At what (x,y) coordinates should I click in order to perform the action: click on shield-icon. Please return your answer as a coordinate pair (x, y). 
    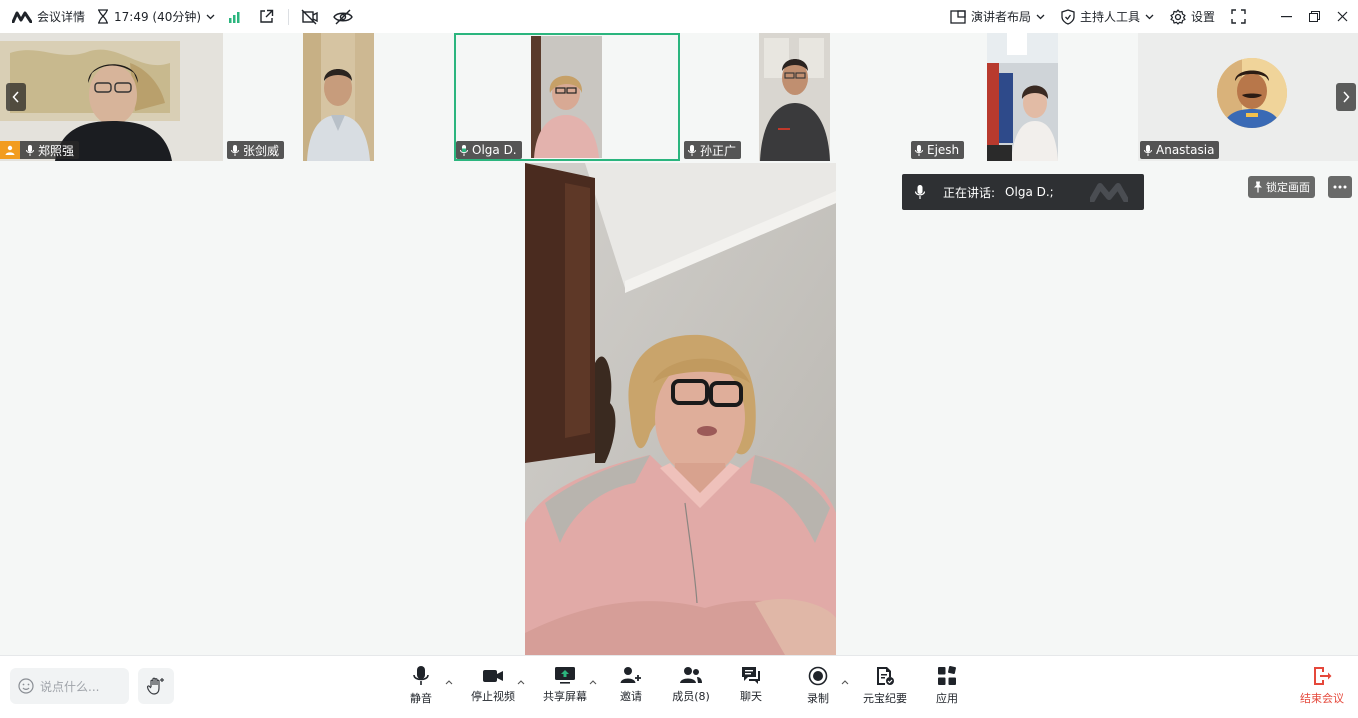
    Looking at the image, I should click on (1068, 16).